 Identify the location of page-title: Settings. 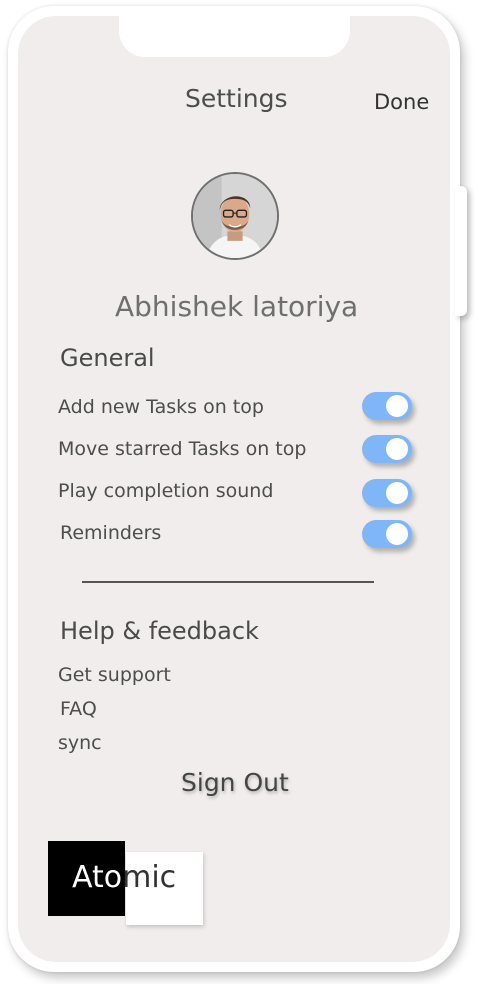
(236, 98).